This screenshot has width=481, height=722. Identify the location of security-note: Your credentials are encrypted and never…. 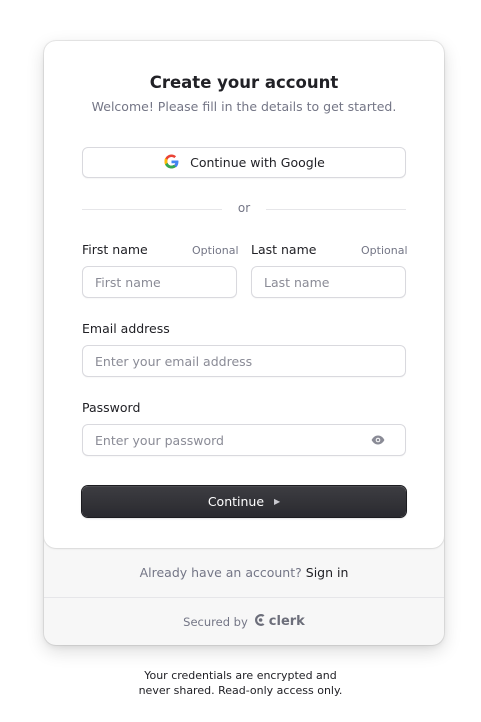
(240, 683).